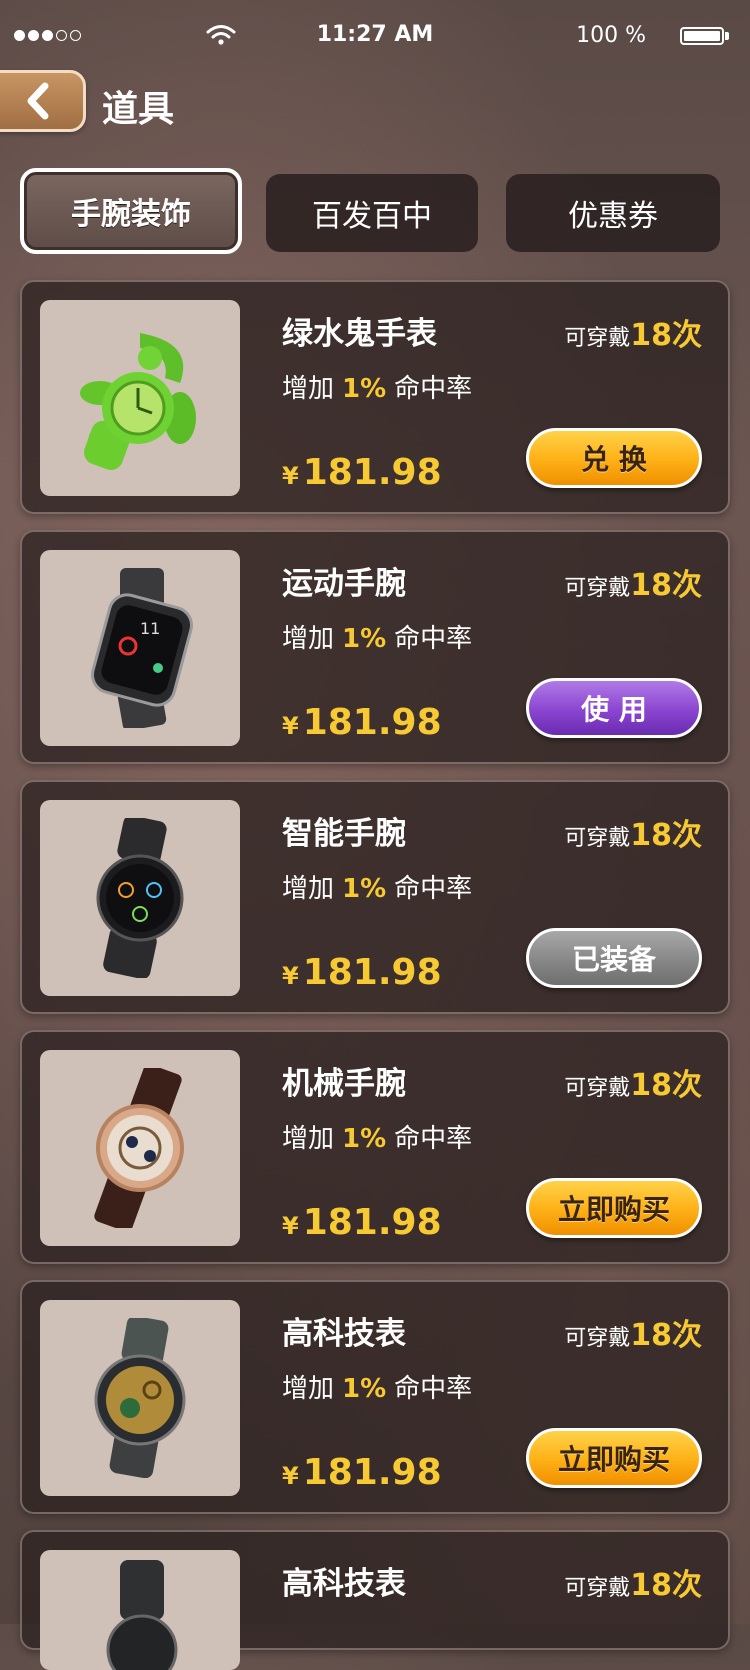 This screenshot has width=750, height=1670. I want to click on list-item: 11 运动手腕 可穿戴18次 增加 1% 命中率 ¥181.98 使 用, so click(375, 647).